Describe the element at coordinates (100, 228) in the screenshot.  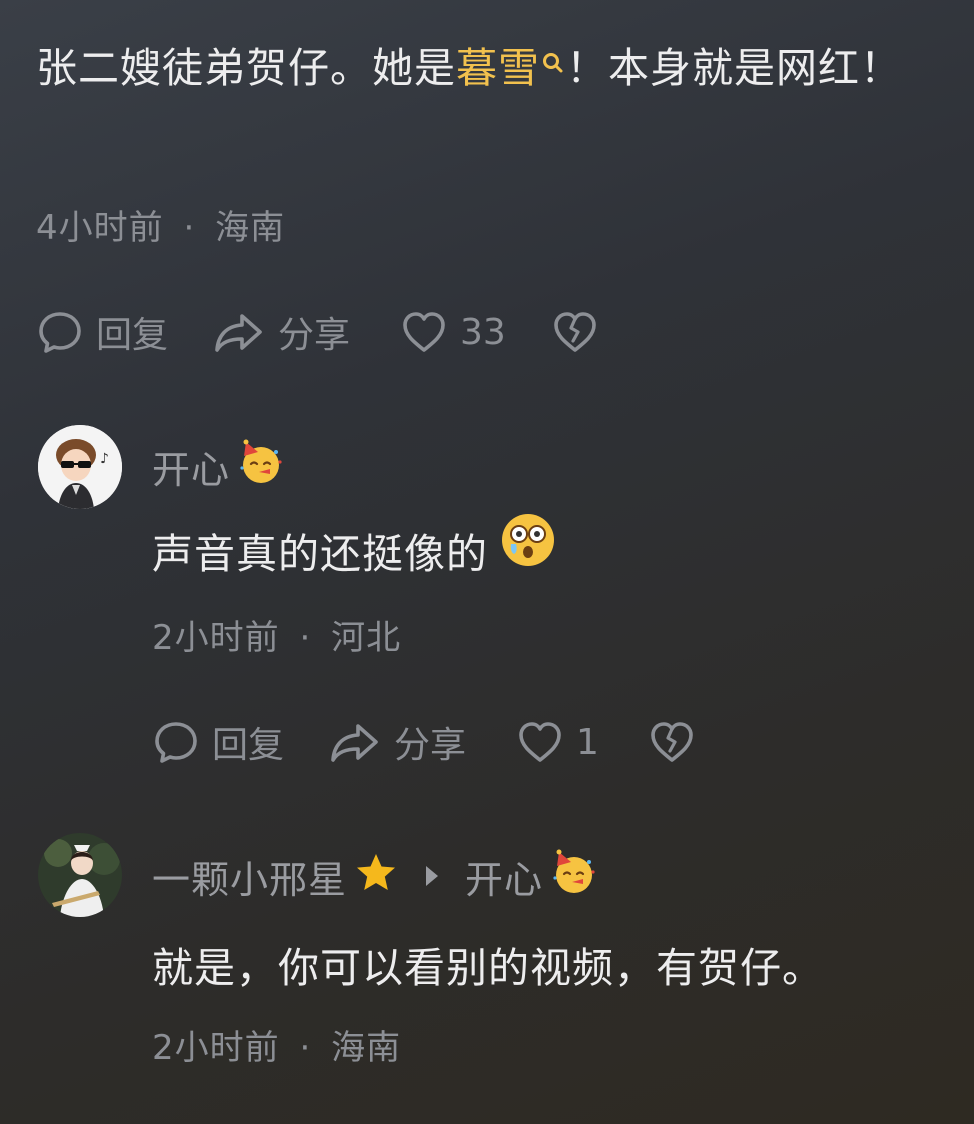
I see `comment-time: 4小时前` at that location.